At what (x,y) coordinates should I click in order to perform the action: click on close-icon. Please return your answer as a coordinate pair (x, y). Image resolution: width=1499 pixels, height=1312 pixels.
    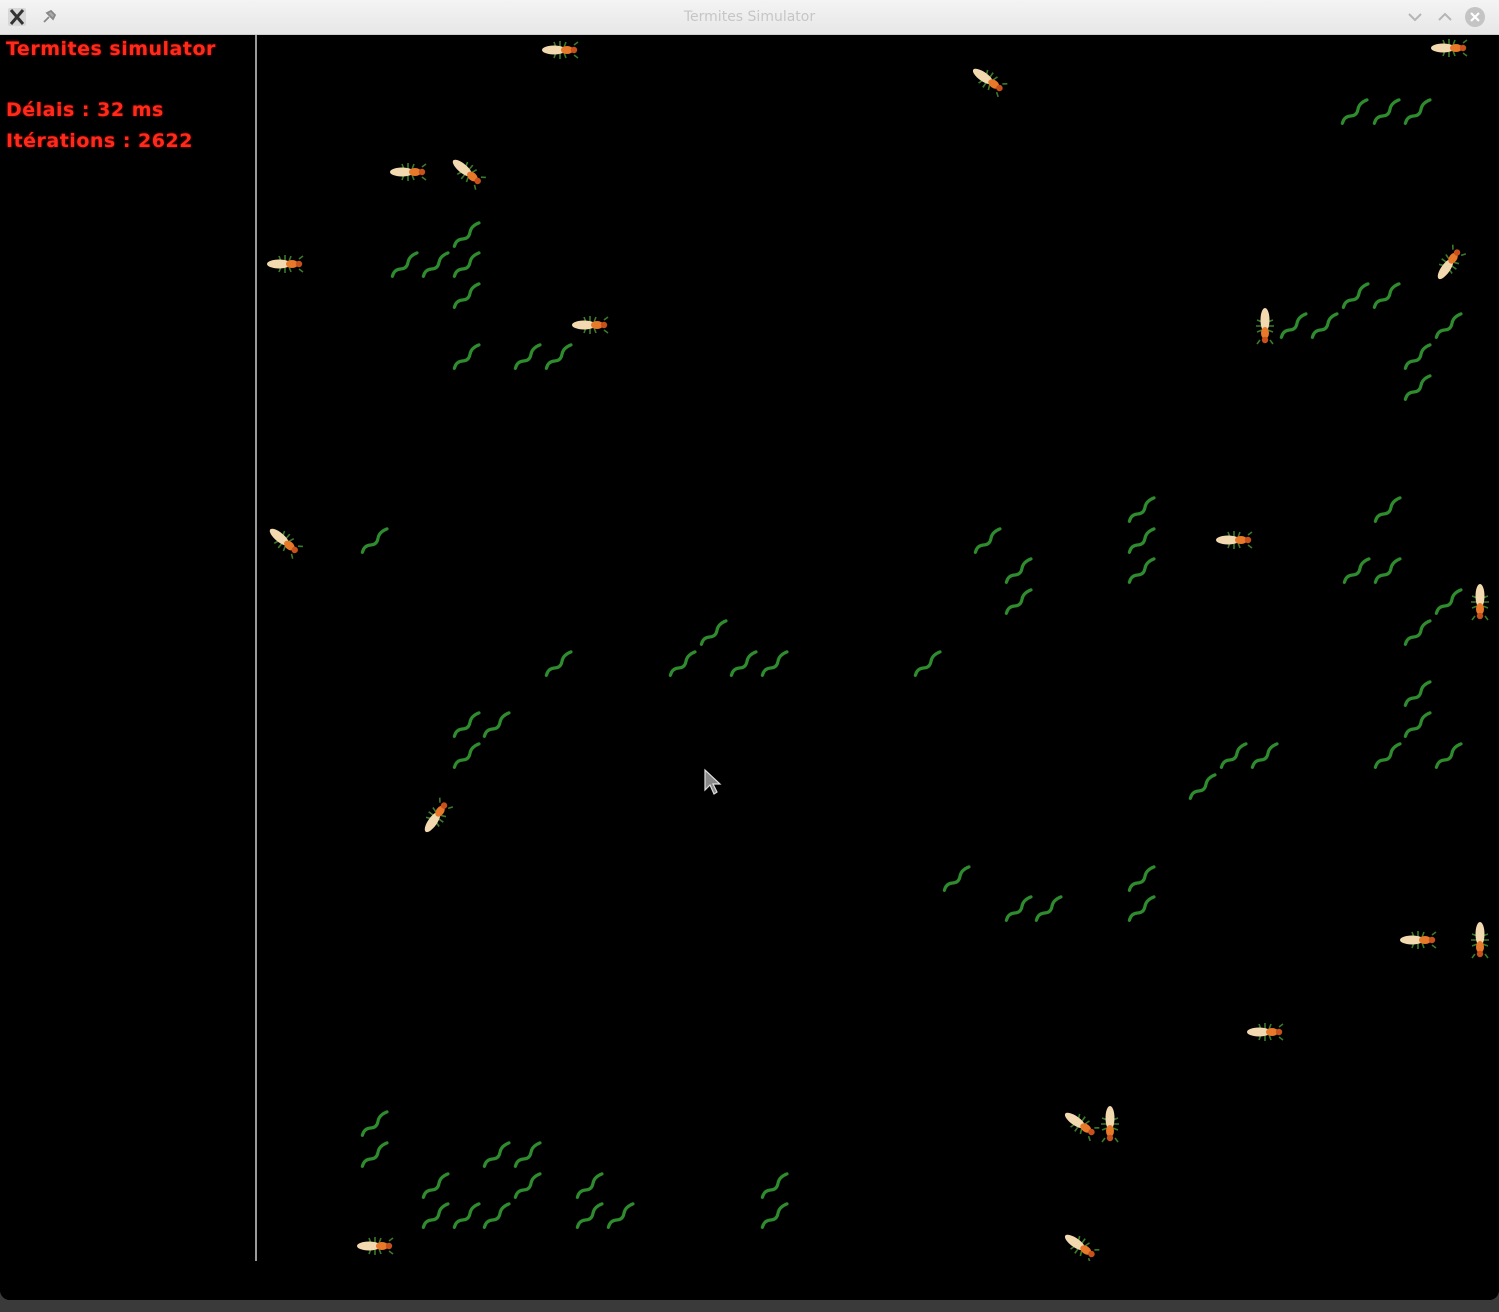
    Looking at the image, I should click on (1475, 17).